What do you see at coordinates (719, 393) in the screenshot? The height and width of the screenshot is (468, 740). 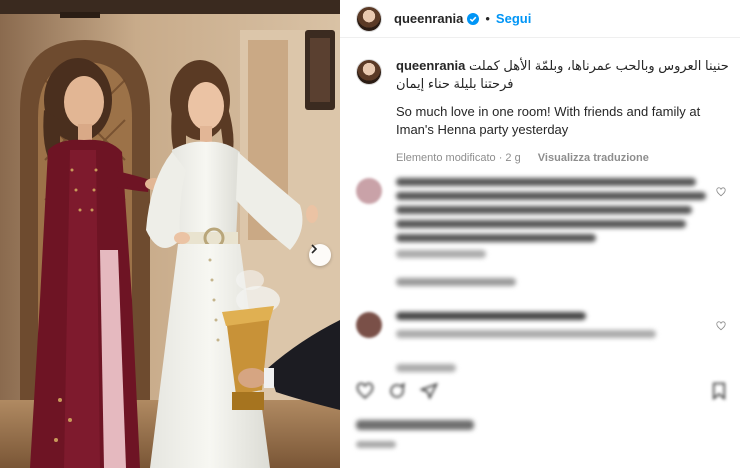 I see `bookmark-icon` at bounding box center [719, 393].